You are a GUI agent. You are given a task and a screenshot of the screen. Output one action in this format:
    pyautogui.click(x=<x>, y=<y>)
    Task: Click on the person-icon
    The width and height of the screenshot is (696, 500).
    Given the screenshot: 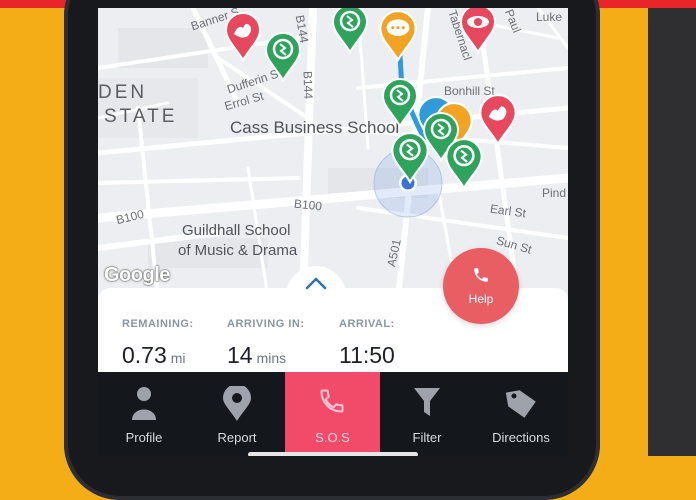 What is the action you would take?
    pyautogui.click(x=144, y=403)
    